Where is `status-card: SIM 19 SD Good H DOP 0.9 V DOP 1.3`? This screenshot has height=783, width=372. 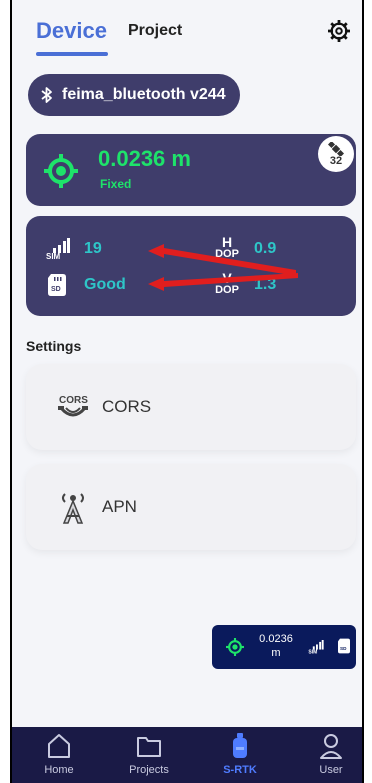
status-card: SIM 19 SD Good H DOP 0.9 V DOP 1.3 is located at coordinates (191, 266).